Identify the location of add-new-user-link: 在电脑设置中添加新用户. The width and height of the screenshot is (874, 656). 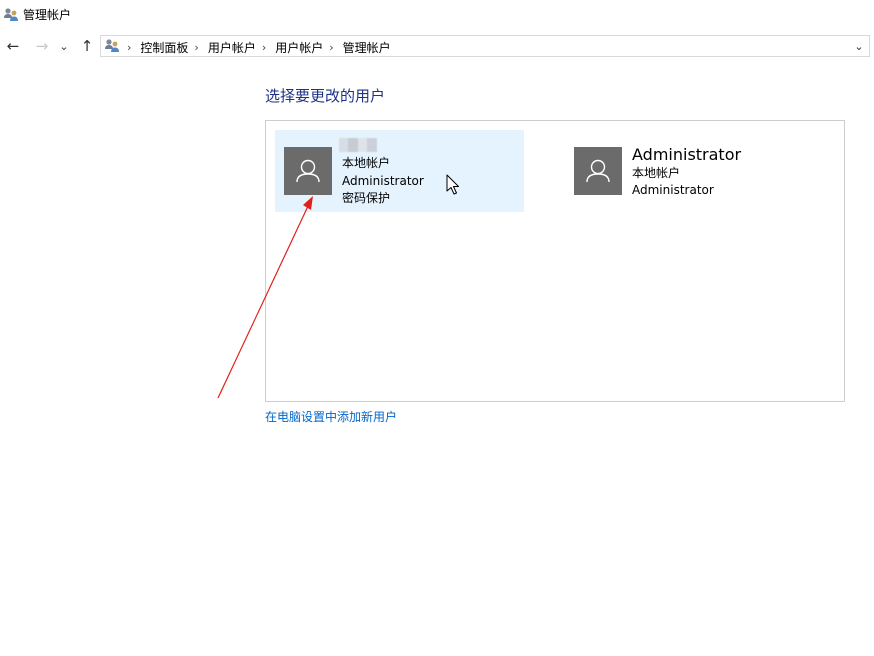
(331, 417).